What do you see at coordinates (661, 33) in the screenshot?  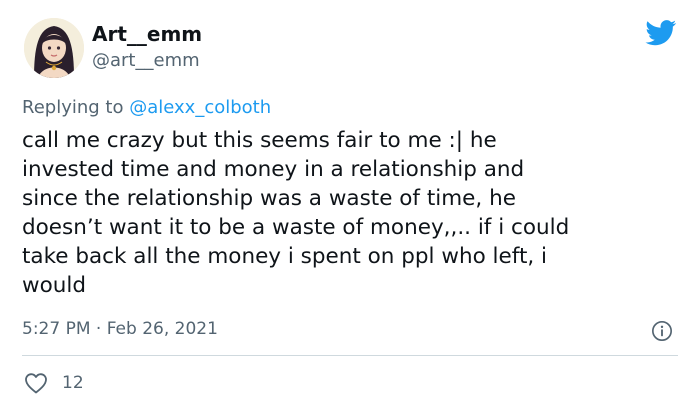 I see `twitter-bird-icon` at bounding box center [661, 33].